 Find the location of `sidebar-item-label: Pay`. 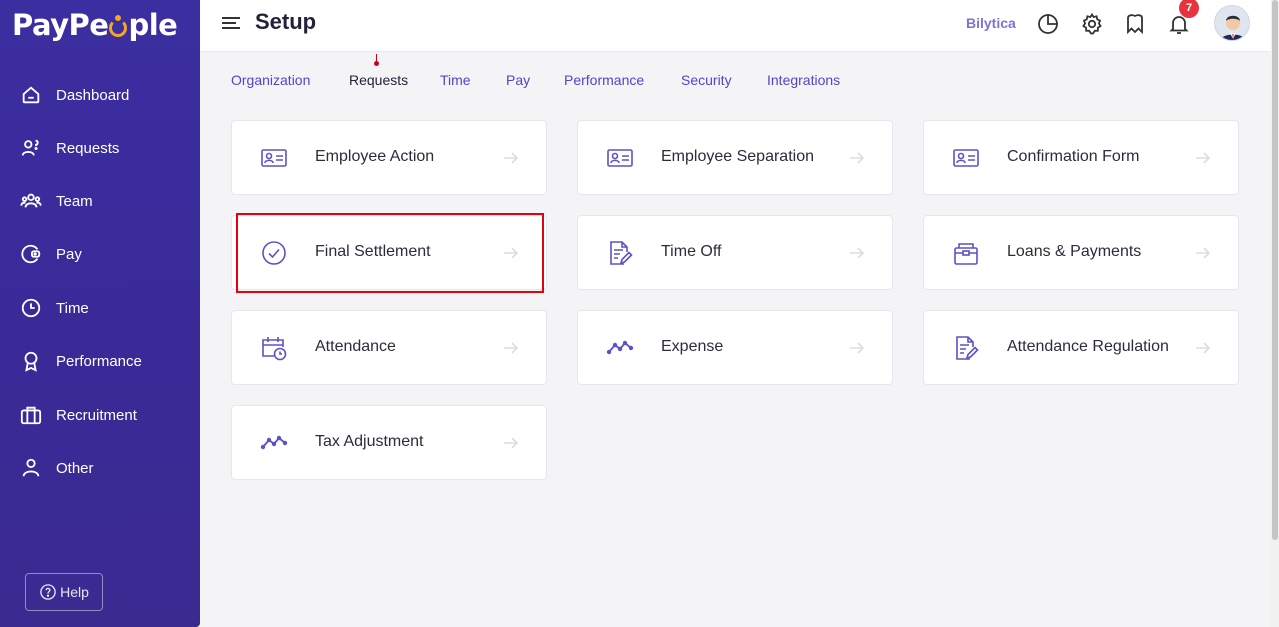

sidebar-item-label: Pay is located at coordinates (69, 254).